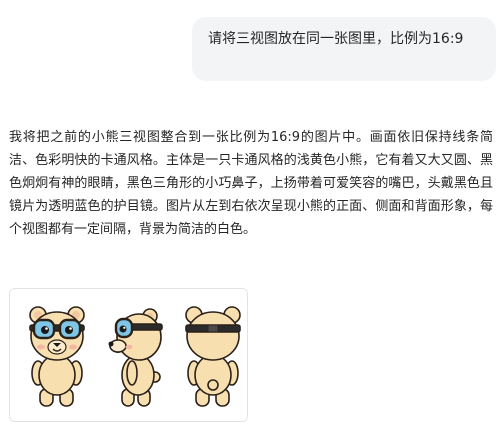  What do you see at coordinates (344, 49) in the screenshot?
I see `user-message-bubble: 请将三视图放在同一张图里，比例为16:9` at bounding box center [344, 49].